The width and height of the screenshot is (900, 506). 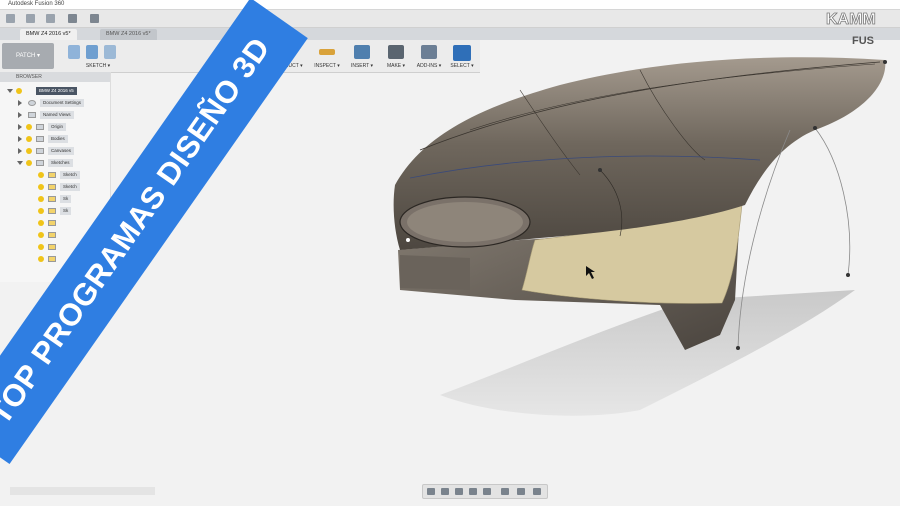 I want to click on look-at-icon, so click(x=445, y=491).